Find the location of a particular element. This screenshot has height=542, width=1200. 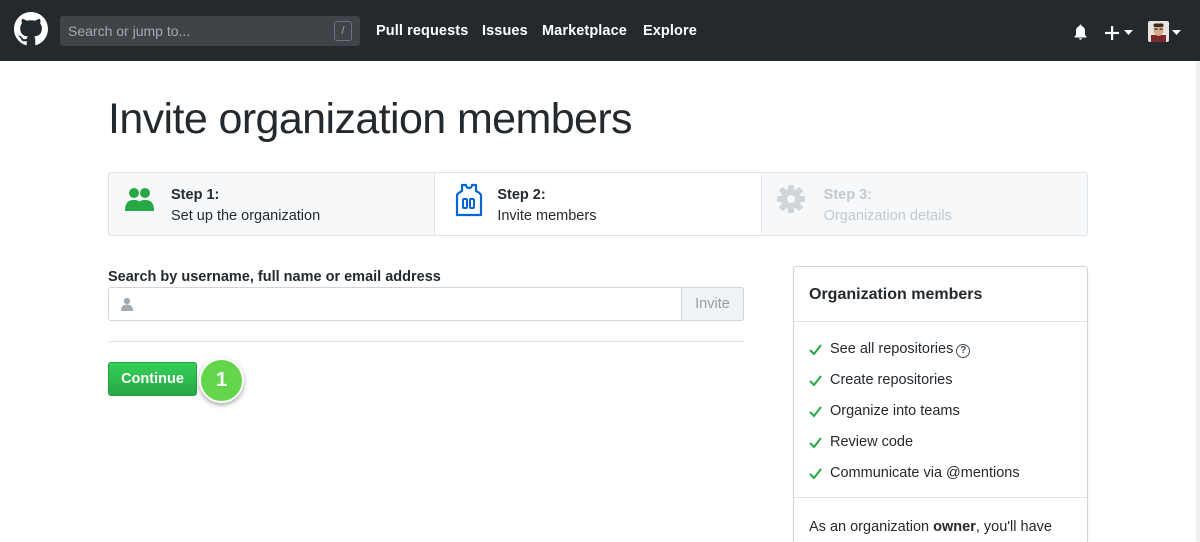

nav-explore: Explore is located at coordinates (670, 31).